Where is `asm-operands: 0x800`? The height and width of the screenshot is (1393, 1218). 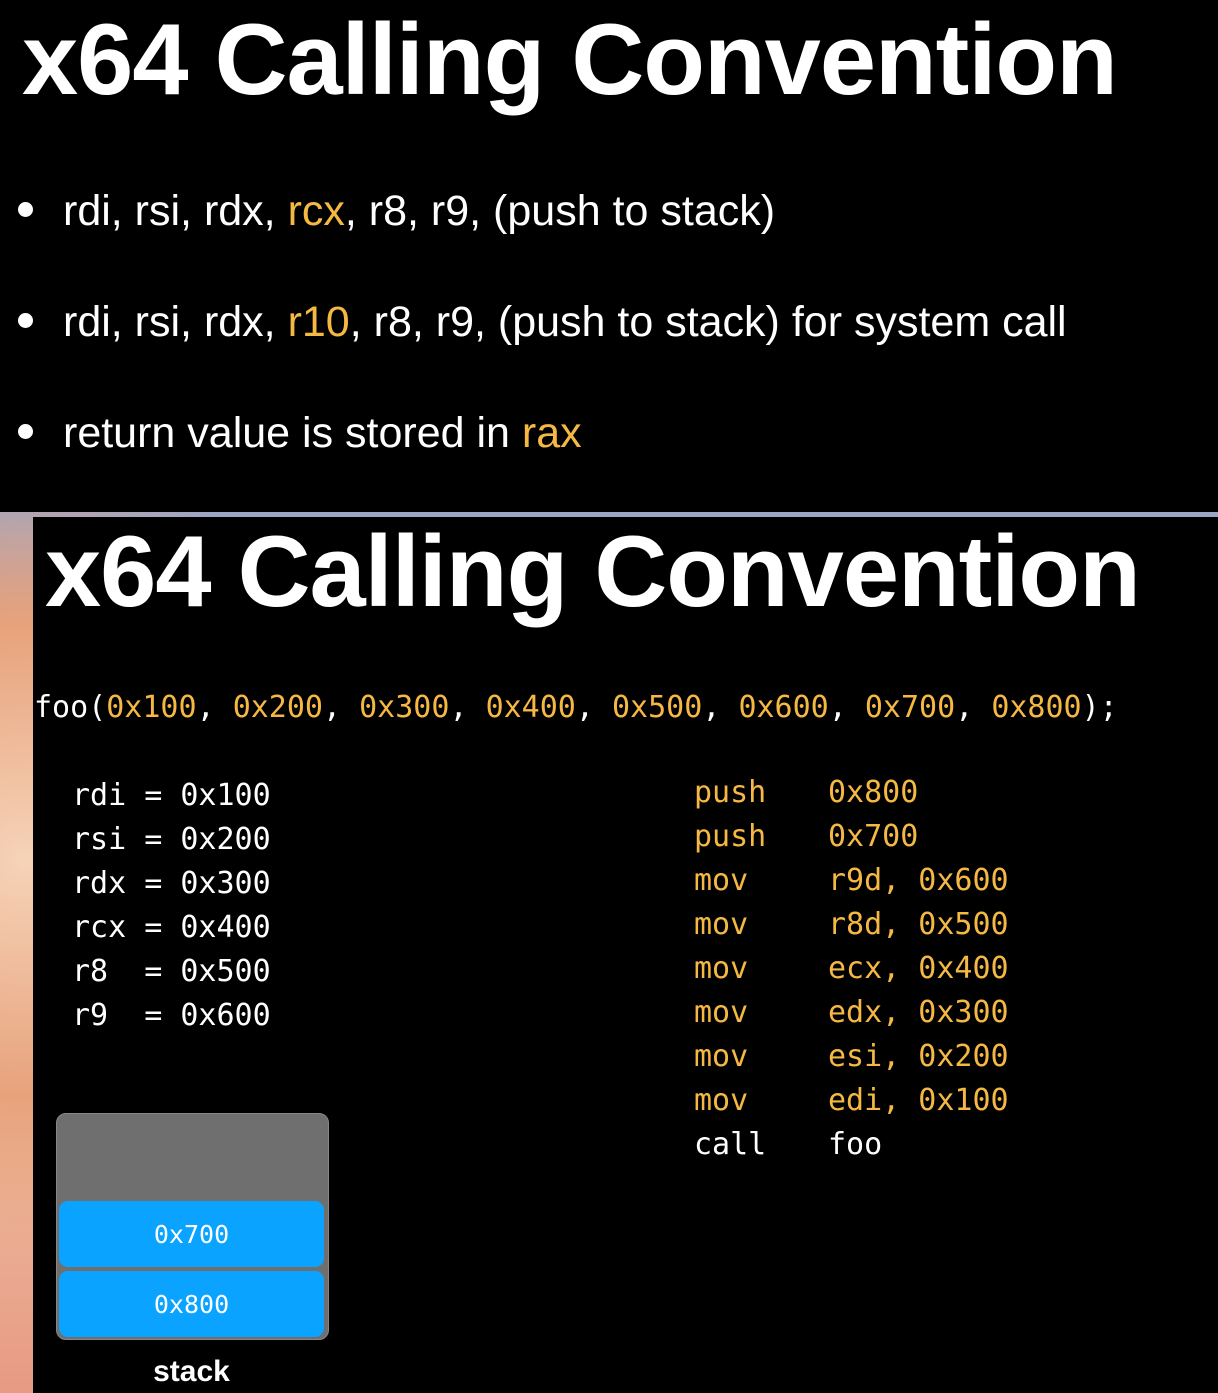 asm-operands: 0x800 is located at coordinates (873, 792).